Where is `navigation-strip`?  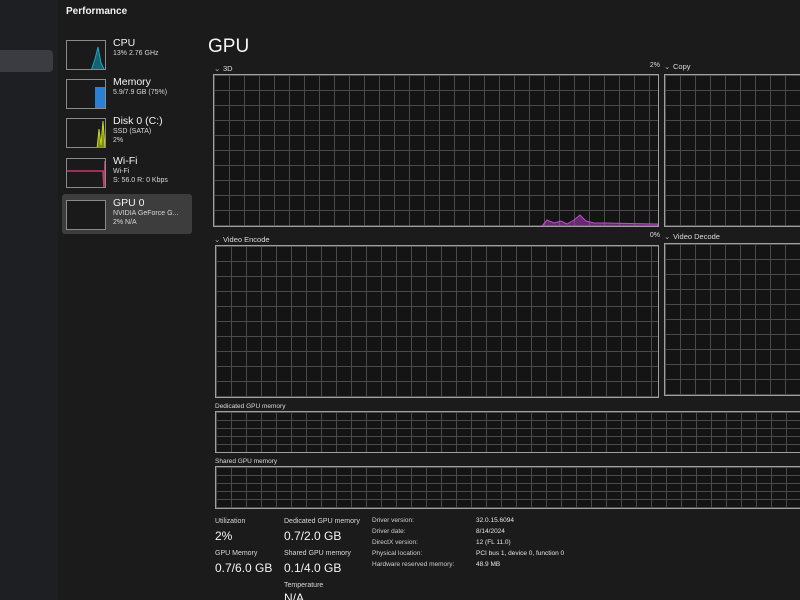
navigation-strip is located at coordinates (29, 300).